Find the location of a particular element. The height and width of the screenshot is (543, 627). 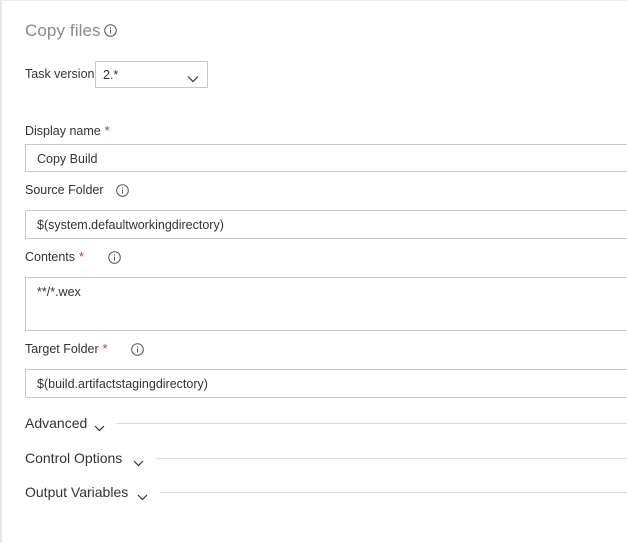

display-name-value: Copy Build is located at coordinates (67, 159).